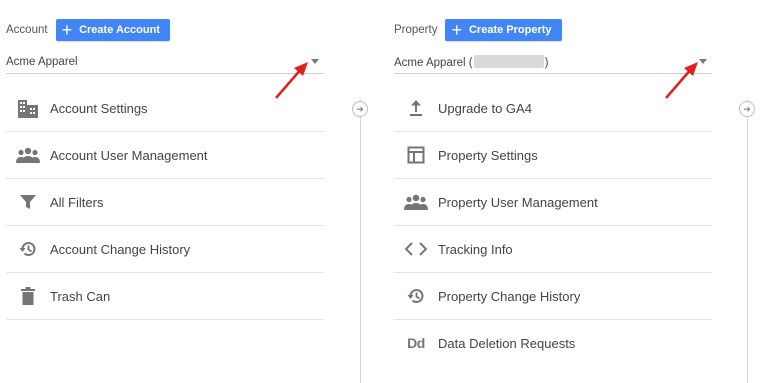 This screenshot has height=383, width=762. I want to click on tracking-info-item: Tracking Info, so click(553, 249).